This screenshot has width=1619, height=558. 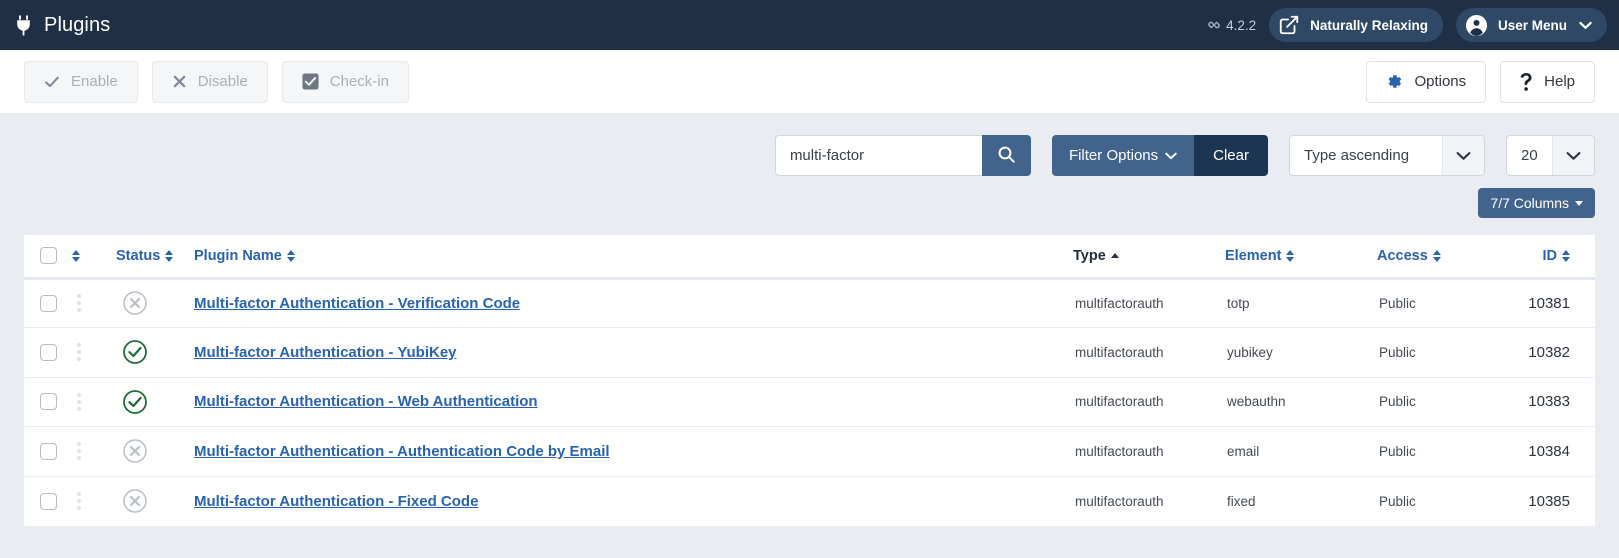 What do you see at coordinates (23, 25) in the screenshot?
I see `plug-icon` at bounding box center [23, 25].